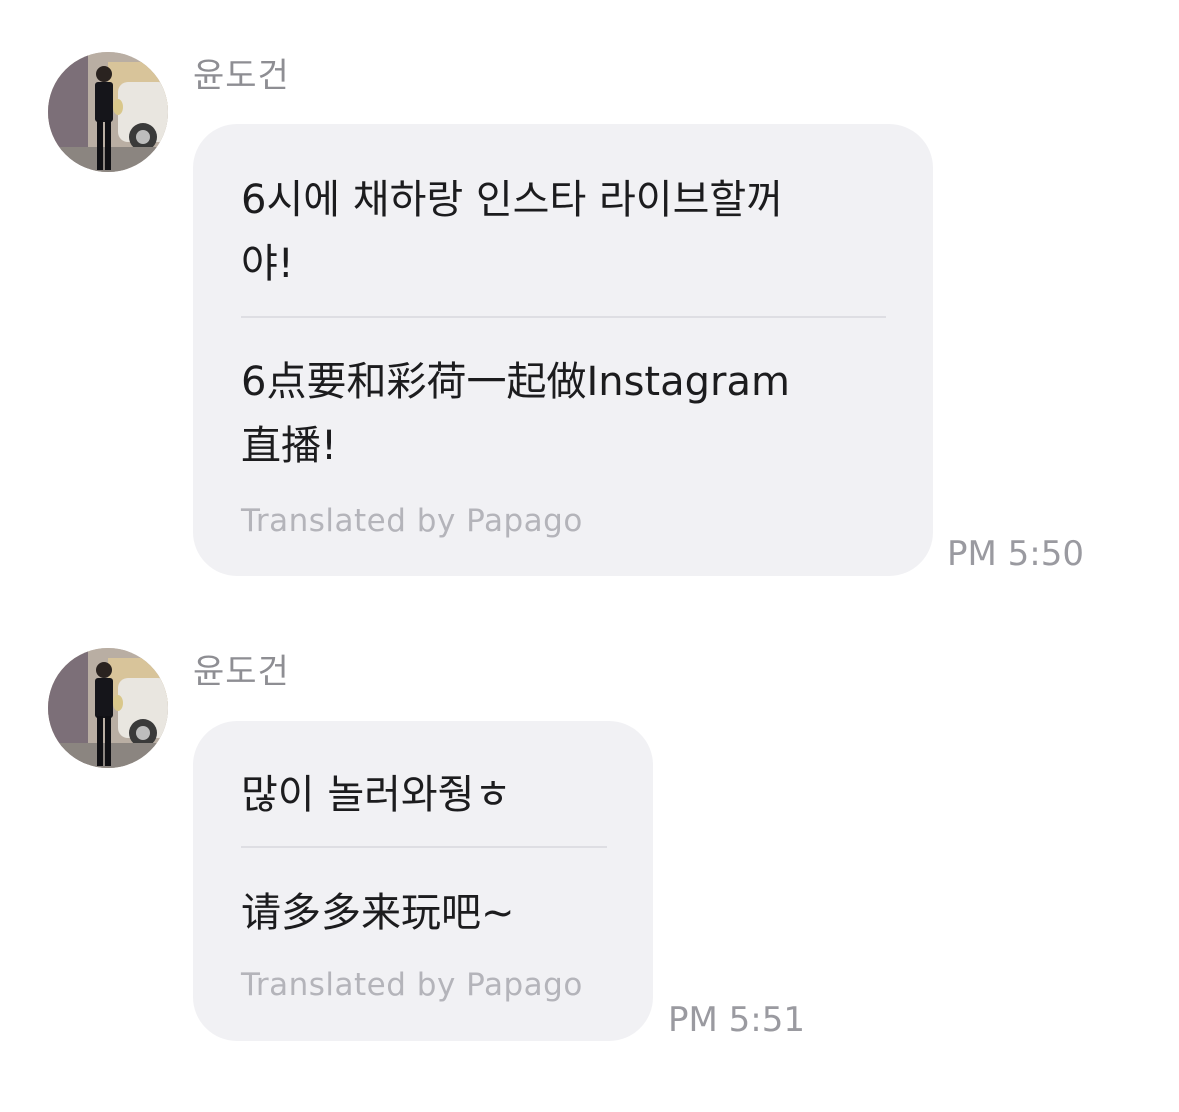 This screenshot has width=1179, height=1112. I want to click on avatar, so click(108, 708).